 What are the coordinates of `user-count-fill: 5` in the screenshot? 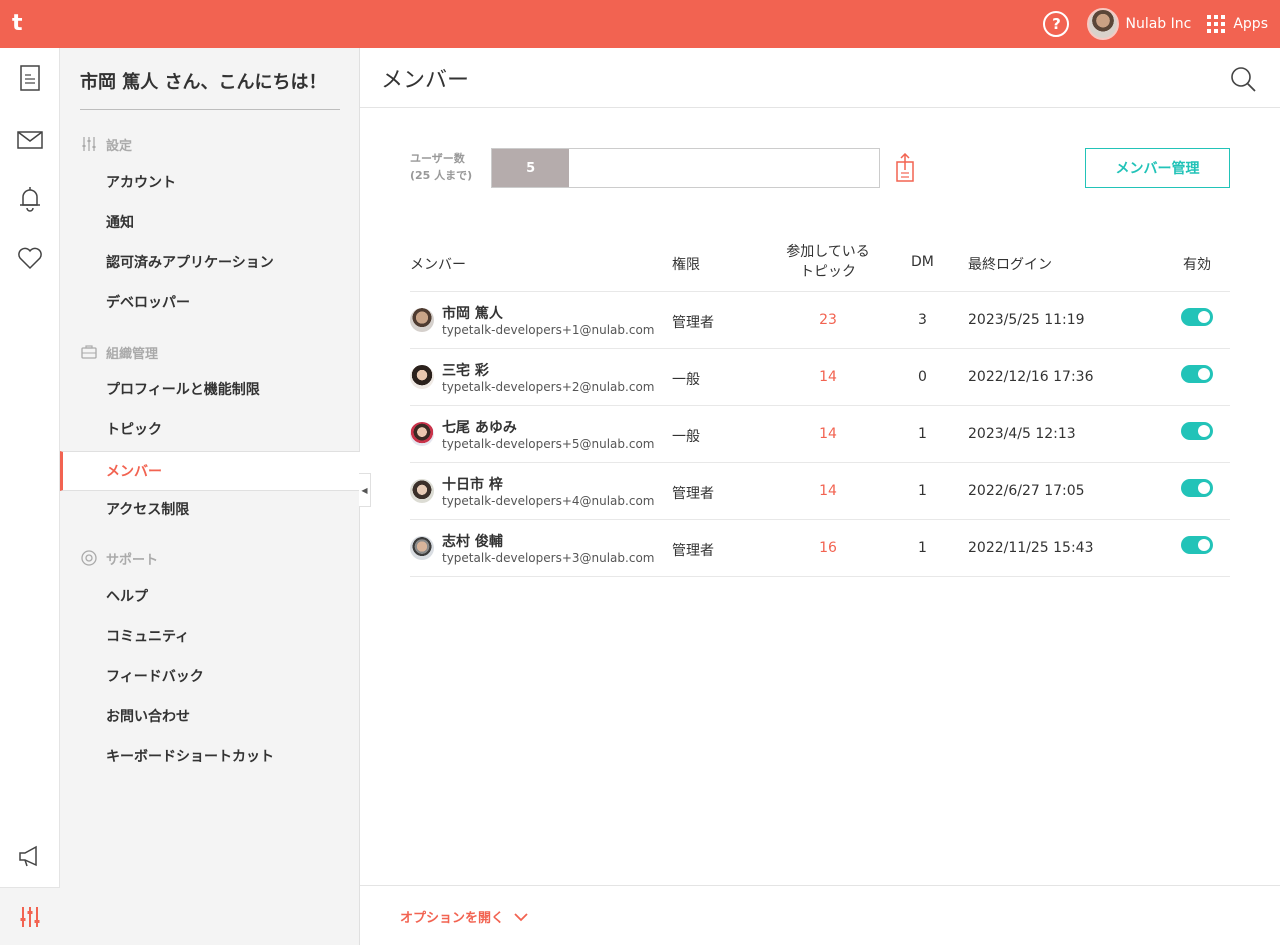 It's located at (531, 168).